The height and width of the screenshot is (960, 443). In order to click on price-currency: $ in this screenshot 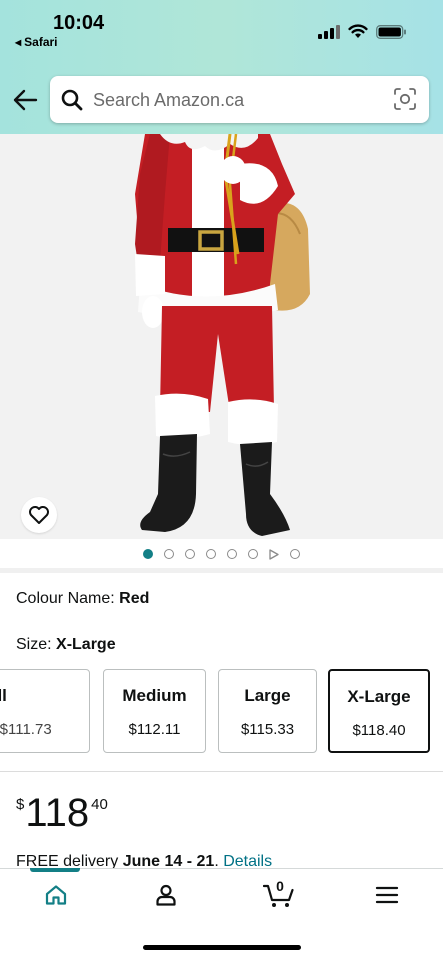, I will do `click(20, 804)`.